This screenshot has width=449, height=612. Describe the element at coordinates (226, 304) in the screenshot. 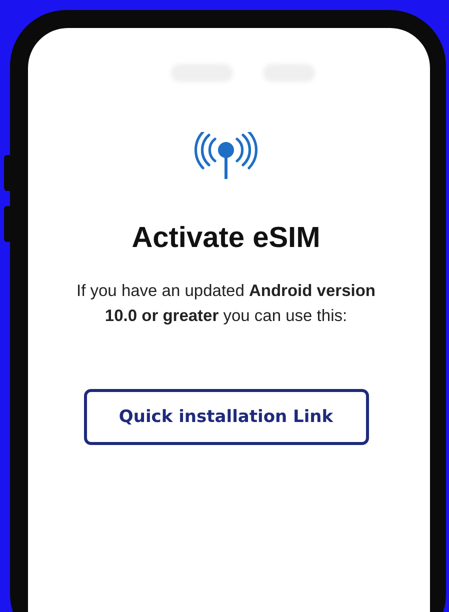

I see `description-text: If you have an updated Android version 10.0 or greater you can use this:` at that location.